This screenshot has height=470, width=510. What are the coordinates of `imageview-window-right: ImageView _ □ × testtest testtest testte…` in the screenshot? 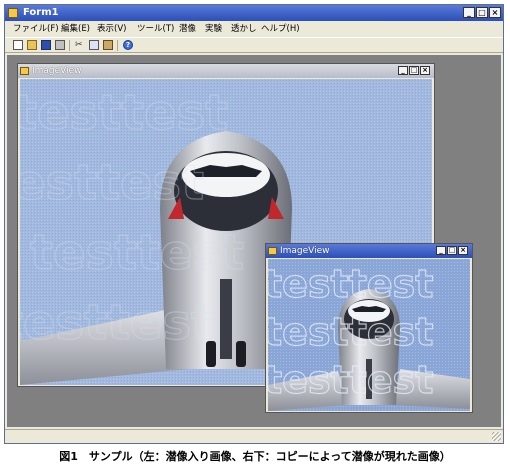 It's located at (369, 328).